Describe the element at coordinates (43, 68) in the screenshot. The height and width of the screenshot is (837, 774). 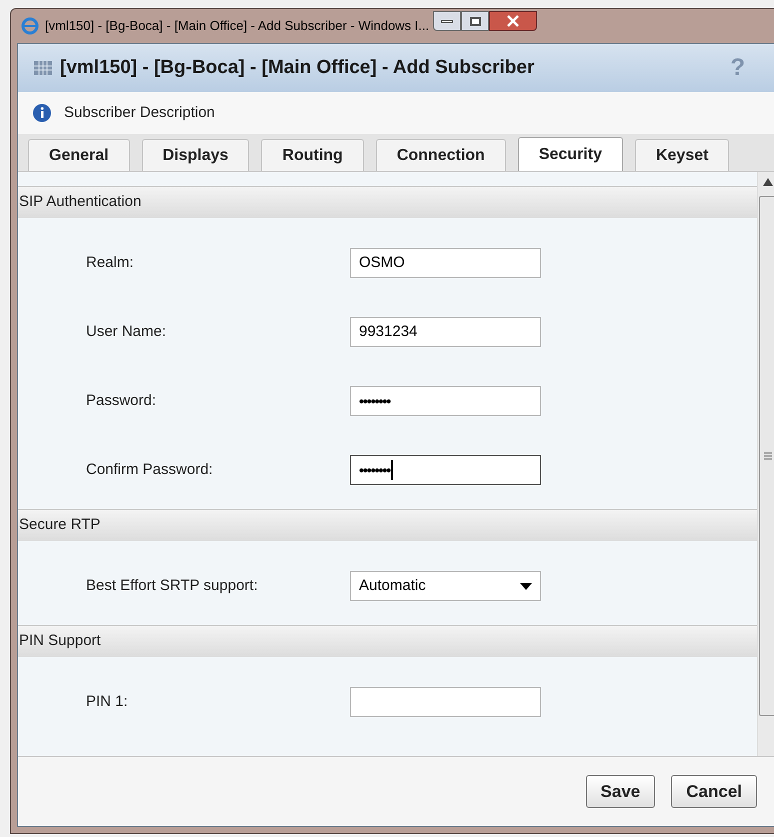
I see `grid-icon` at that location.